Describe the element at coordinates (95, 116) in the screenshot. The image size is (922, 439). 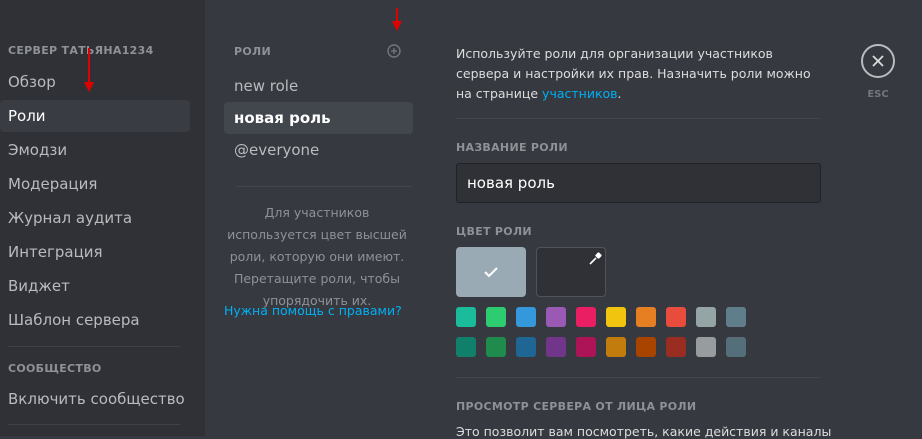
I see `sidebar-item-roles: Роли` at that location.